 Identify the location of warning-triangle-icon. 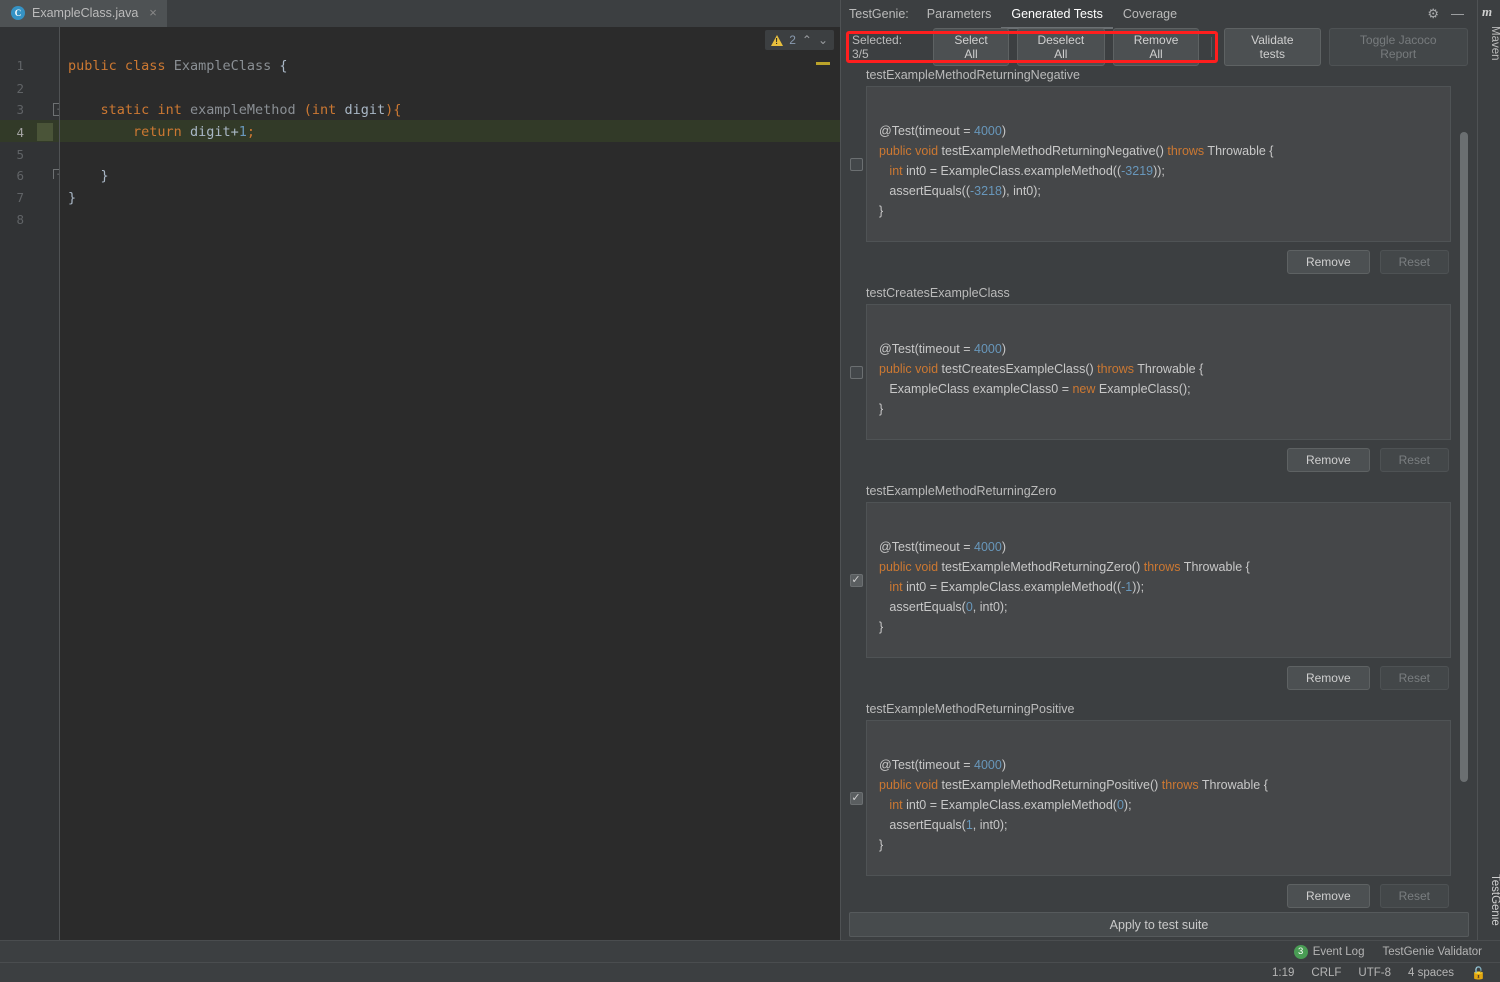
(777, 40).